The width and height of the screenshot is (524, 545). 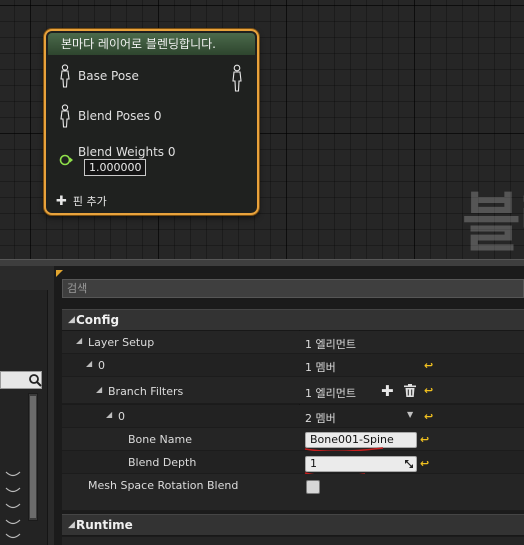 I want to click on pin-blend-poses-0: Blend Poses 0, so click(x=151, y=116).